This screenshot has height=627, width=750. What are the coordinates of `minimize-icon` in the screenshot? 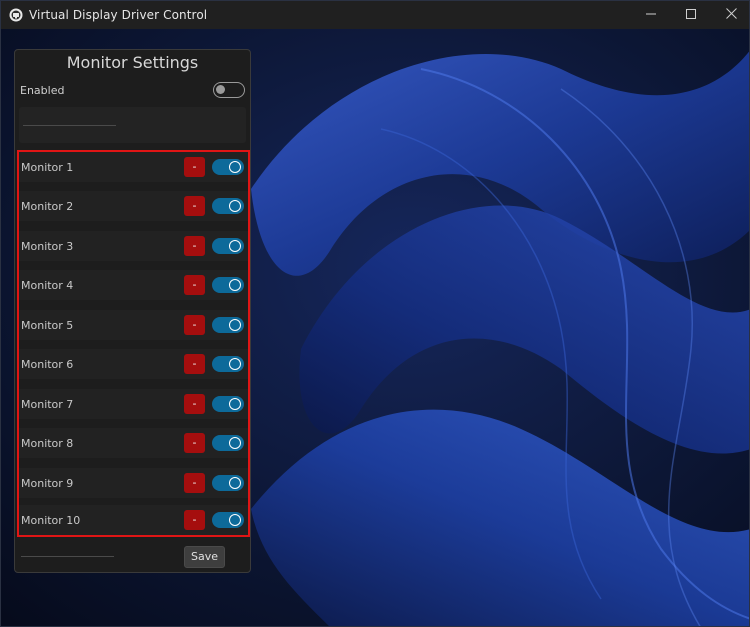 It's located at (651, 15).